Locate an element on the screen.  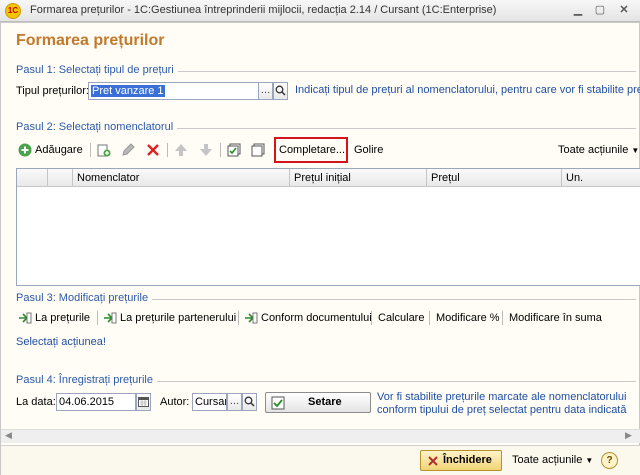
author-input: Cursant is located at coordinates (209, 402).